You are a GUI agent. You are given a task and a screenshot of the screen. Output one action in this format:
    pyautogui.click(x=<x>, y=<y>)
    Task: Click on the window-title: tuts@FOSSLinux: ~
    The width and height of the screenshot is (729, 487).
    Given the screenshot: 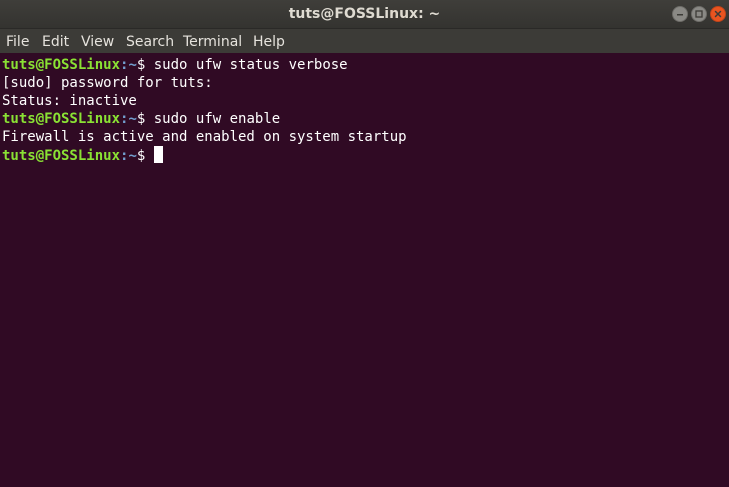 What is the action you would take?
    pyautogui.click(x=364, y=14)
    